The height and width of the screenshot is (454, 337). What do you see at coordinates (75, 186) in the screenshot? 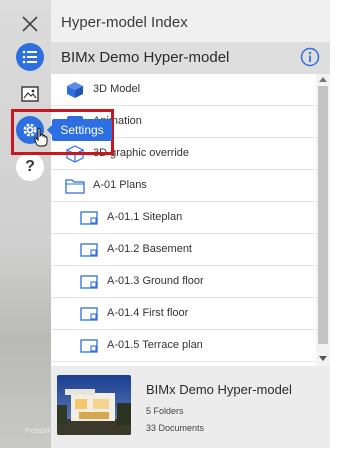
I see `folder-icon` at bounding box center [75, 186].